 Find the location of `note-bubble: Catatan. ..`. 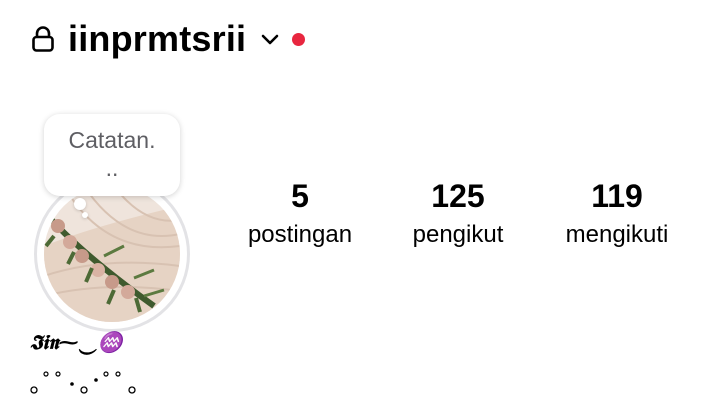

note-bubble: Catatan. .. is located at coordinates (112, 155).